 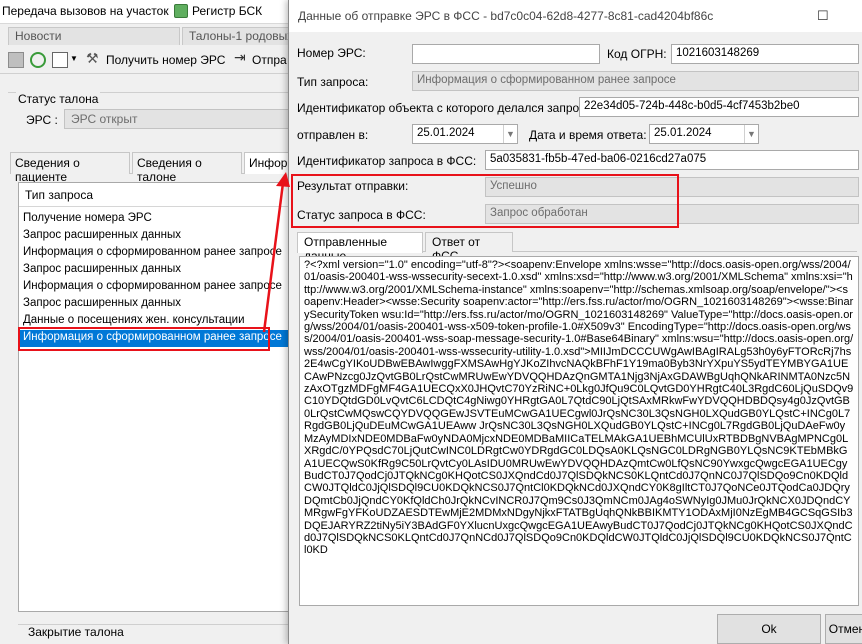 I want to click on annotation-arrow, so click(x=276, y=252).